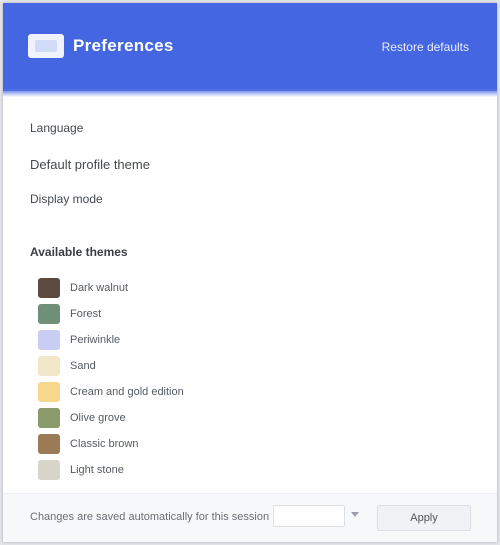 The width and height of the screenshot is (500, 545). Describe the element at coordinates (97, 470) in the screenshot. I see `list-item-label: Light stone` at that location.